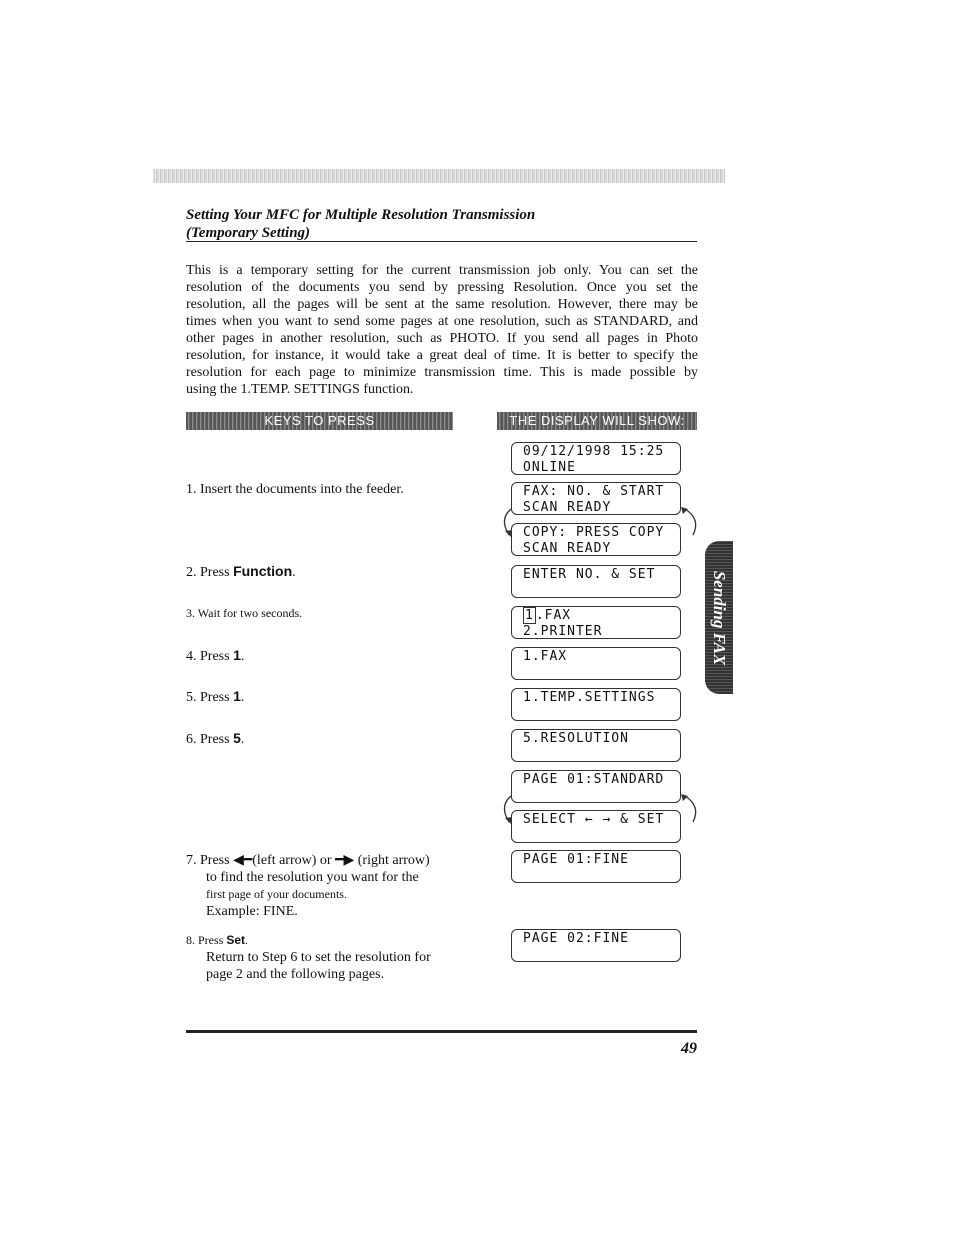 Image resolution: width=954 pixels, height=1235 pixels. What do you see at coordinates (563, 631) in the screenshot?
I see `lcd-line-2: 2.PRINTER` at bounding box center [563, 631].